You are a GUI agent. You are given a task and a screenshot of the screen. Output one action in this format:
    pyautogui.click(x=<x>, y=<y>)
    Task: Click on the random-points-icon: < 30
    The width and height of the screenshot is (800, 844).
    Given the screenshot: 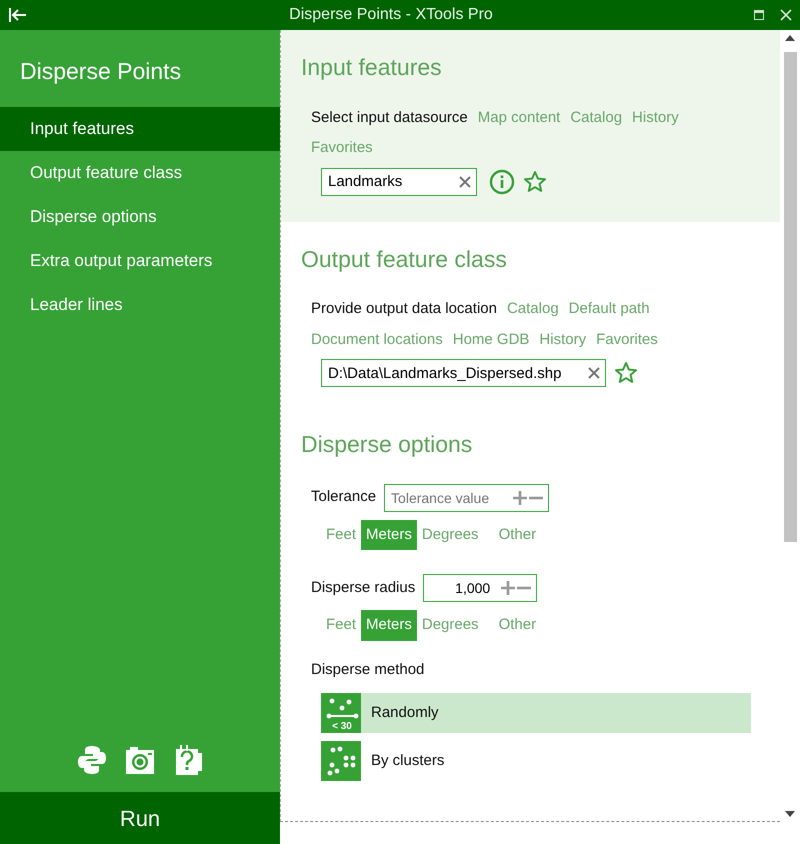 What is the action you would take?
    pyautogui.click(x=341, y=713)
    